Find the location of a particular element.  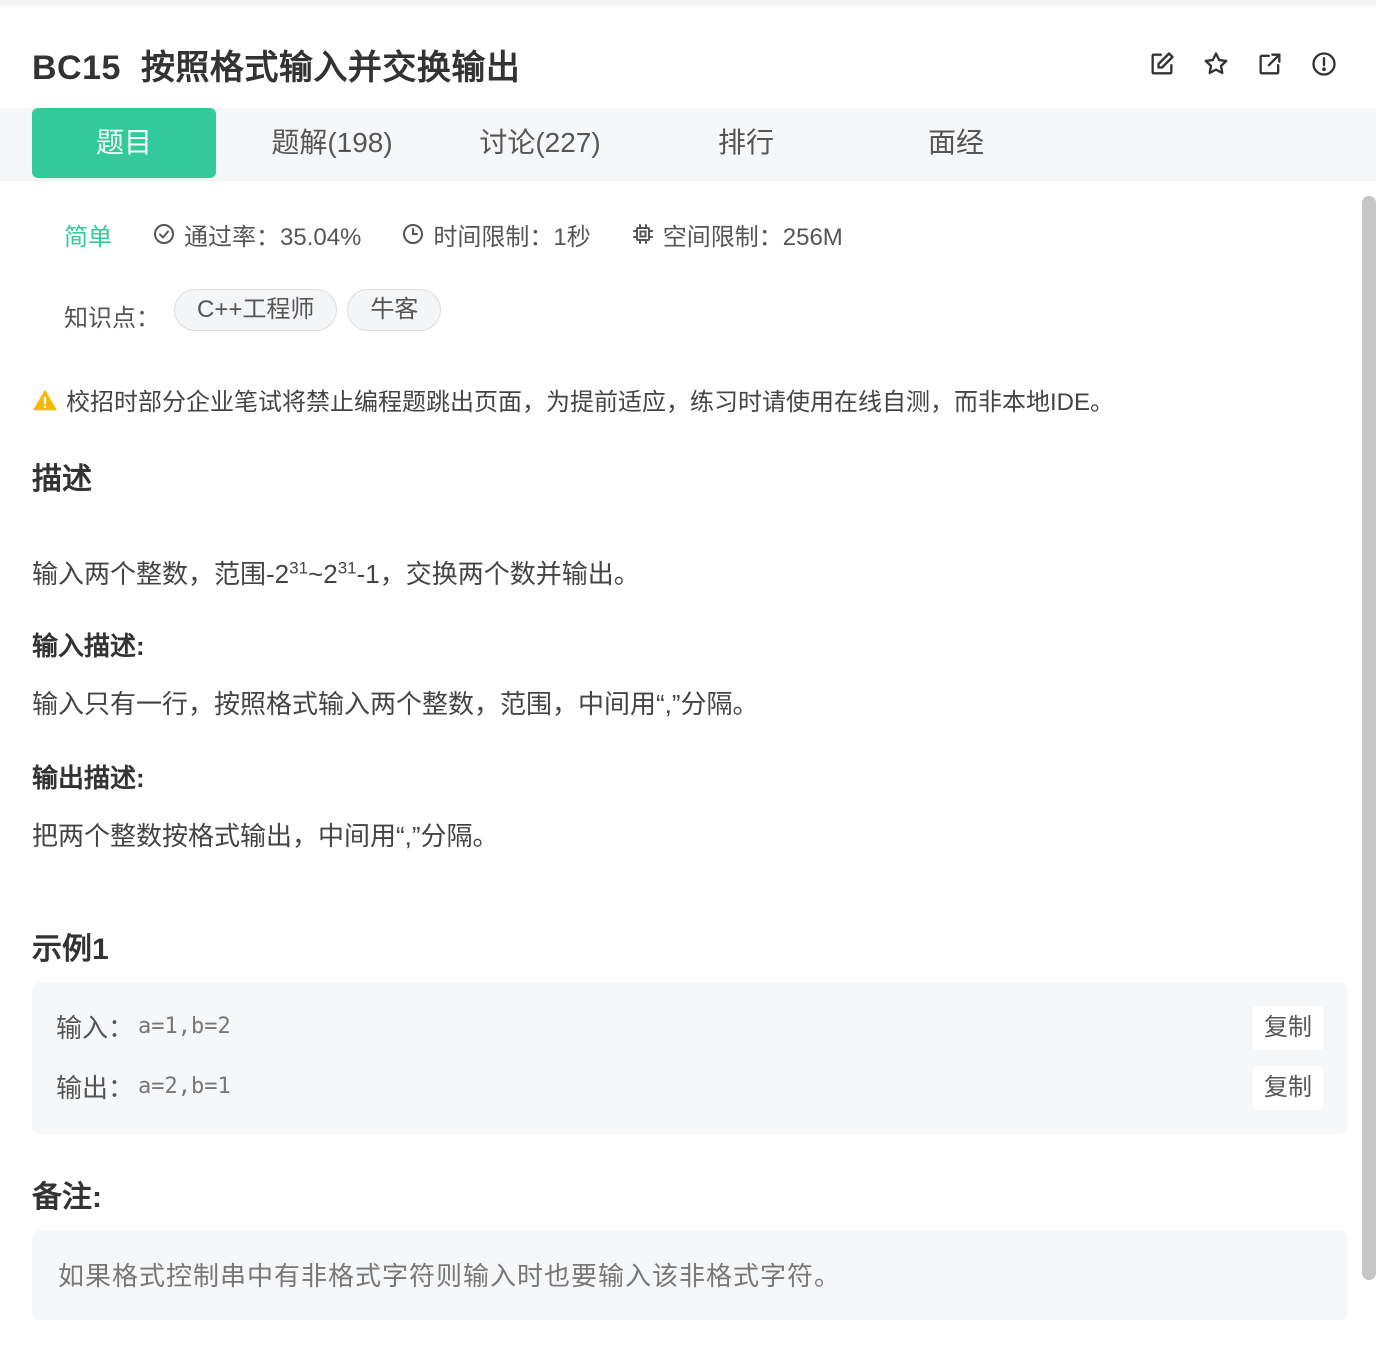

external-link-icon is located at coordinates (1270, 64).